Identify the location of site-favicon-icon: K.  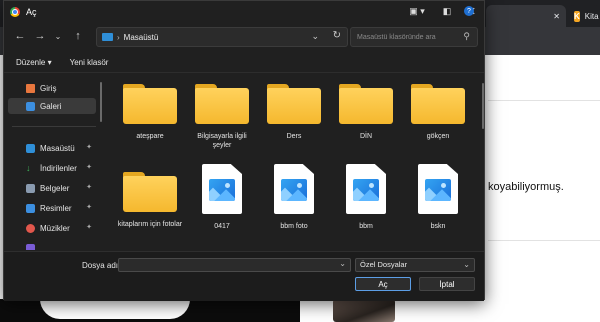
(577, 16).